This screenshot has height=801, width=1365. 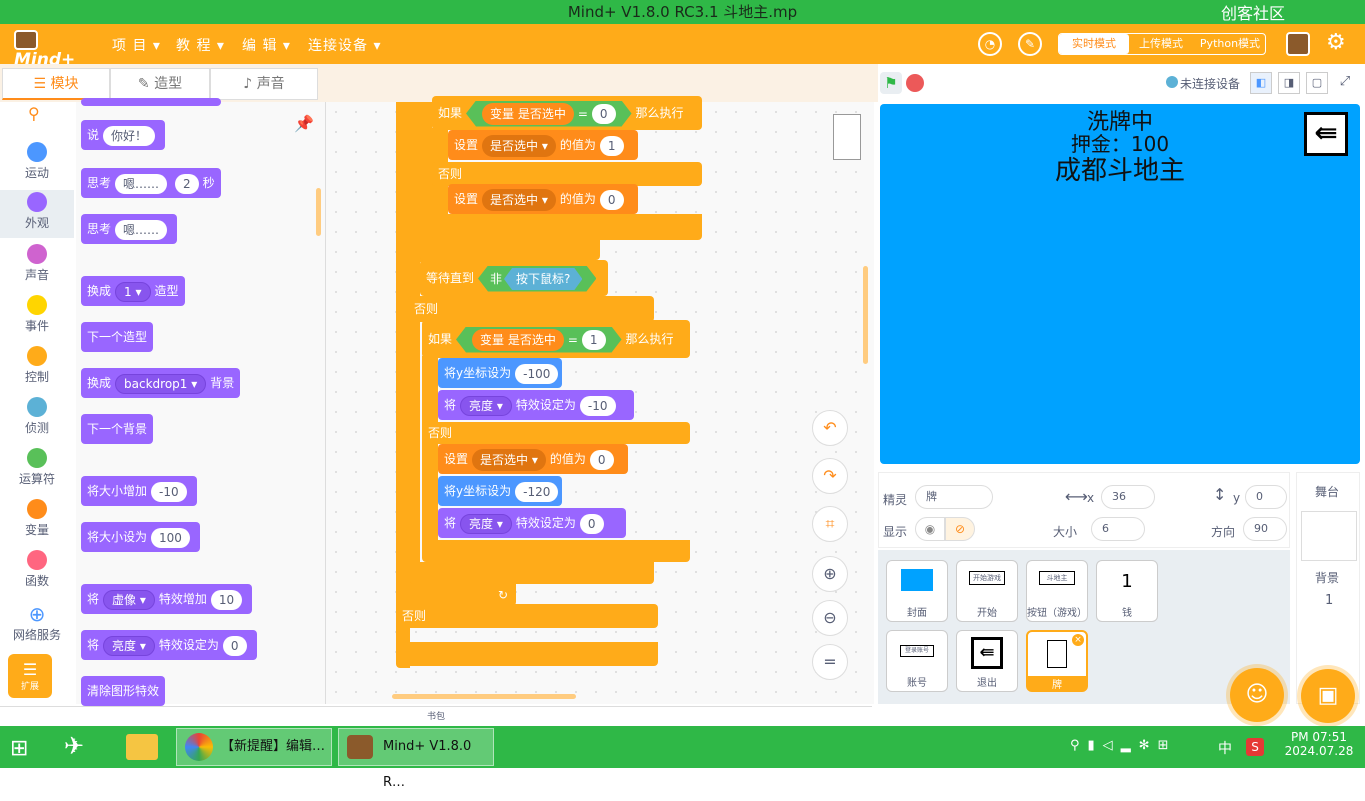 What do you see at coordinates (987, 591) in the screenshot?
I see `sprite-thumb: 开始游戏 开始` at bounding box center [987, 591].